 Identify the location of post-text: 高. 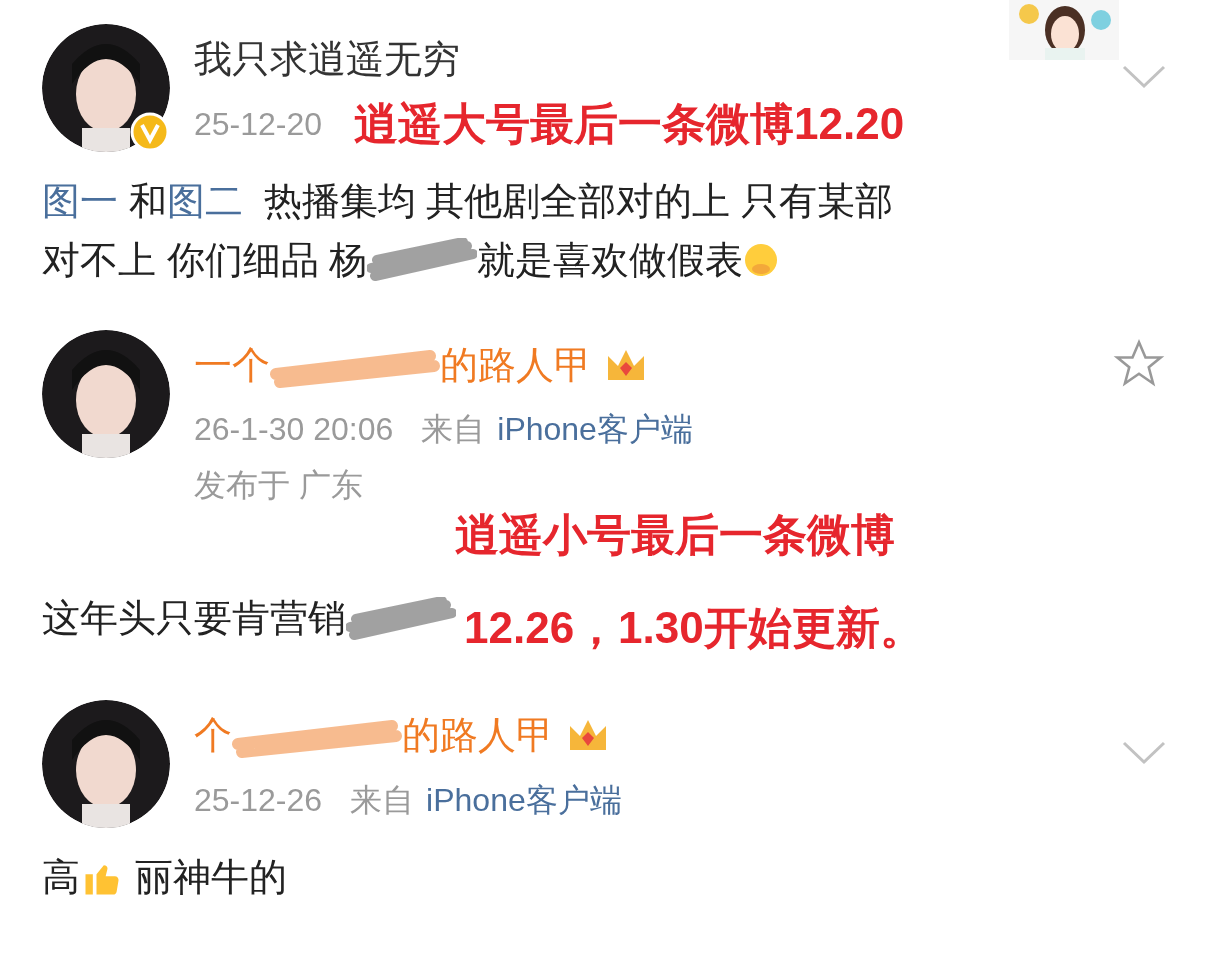
(61, 878).